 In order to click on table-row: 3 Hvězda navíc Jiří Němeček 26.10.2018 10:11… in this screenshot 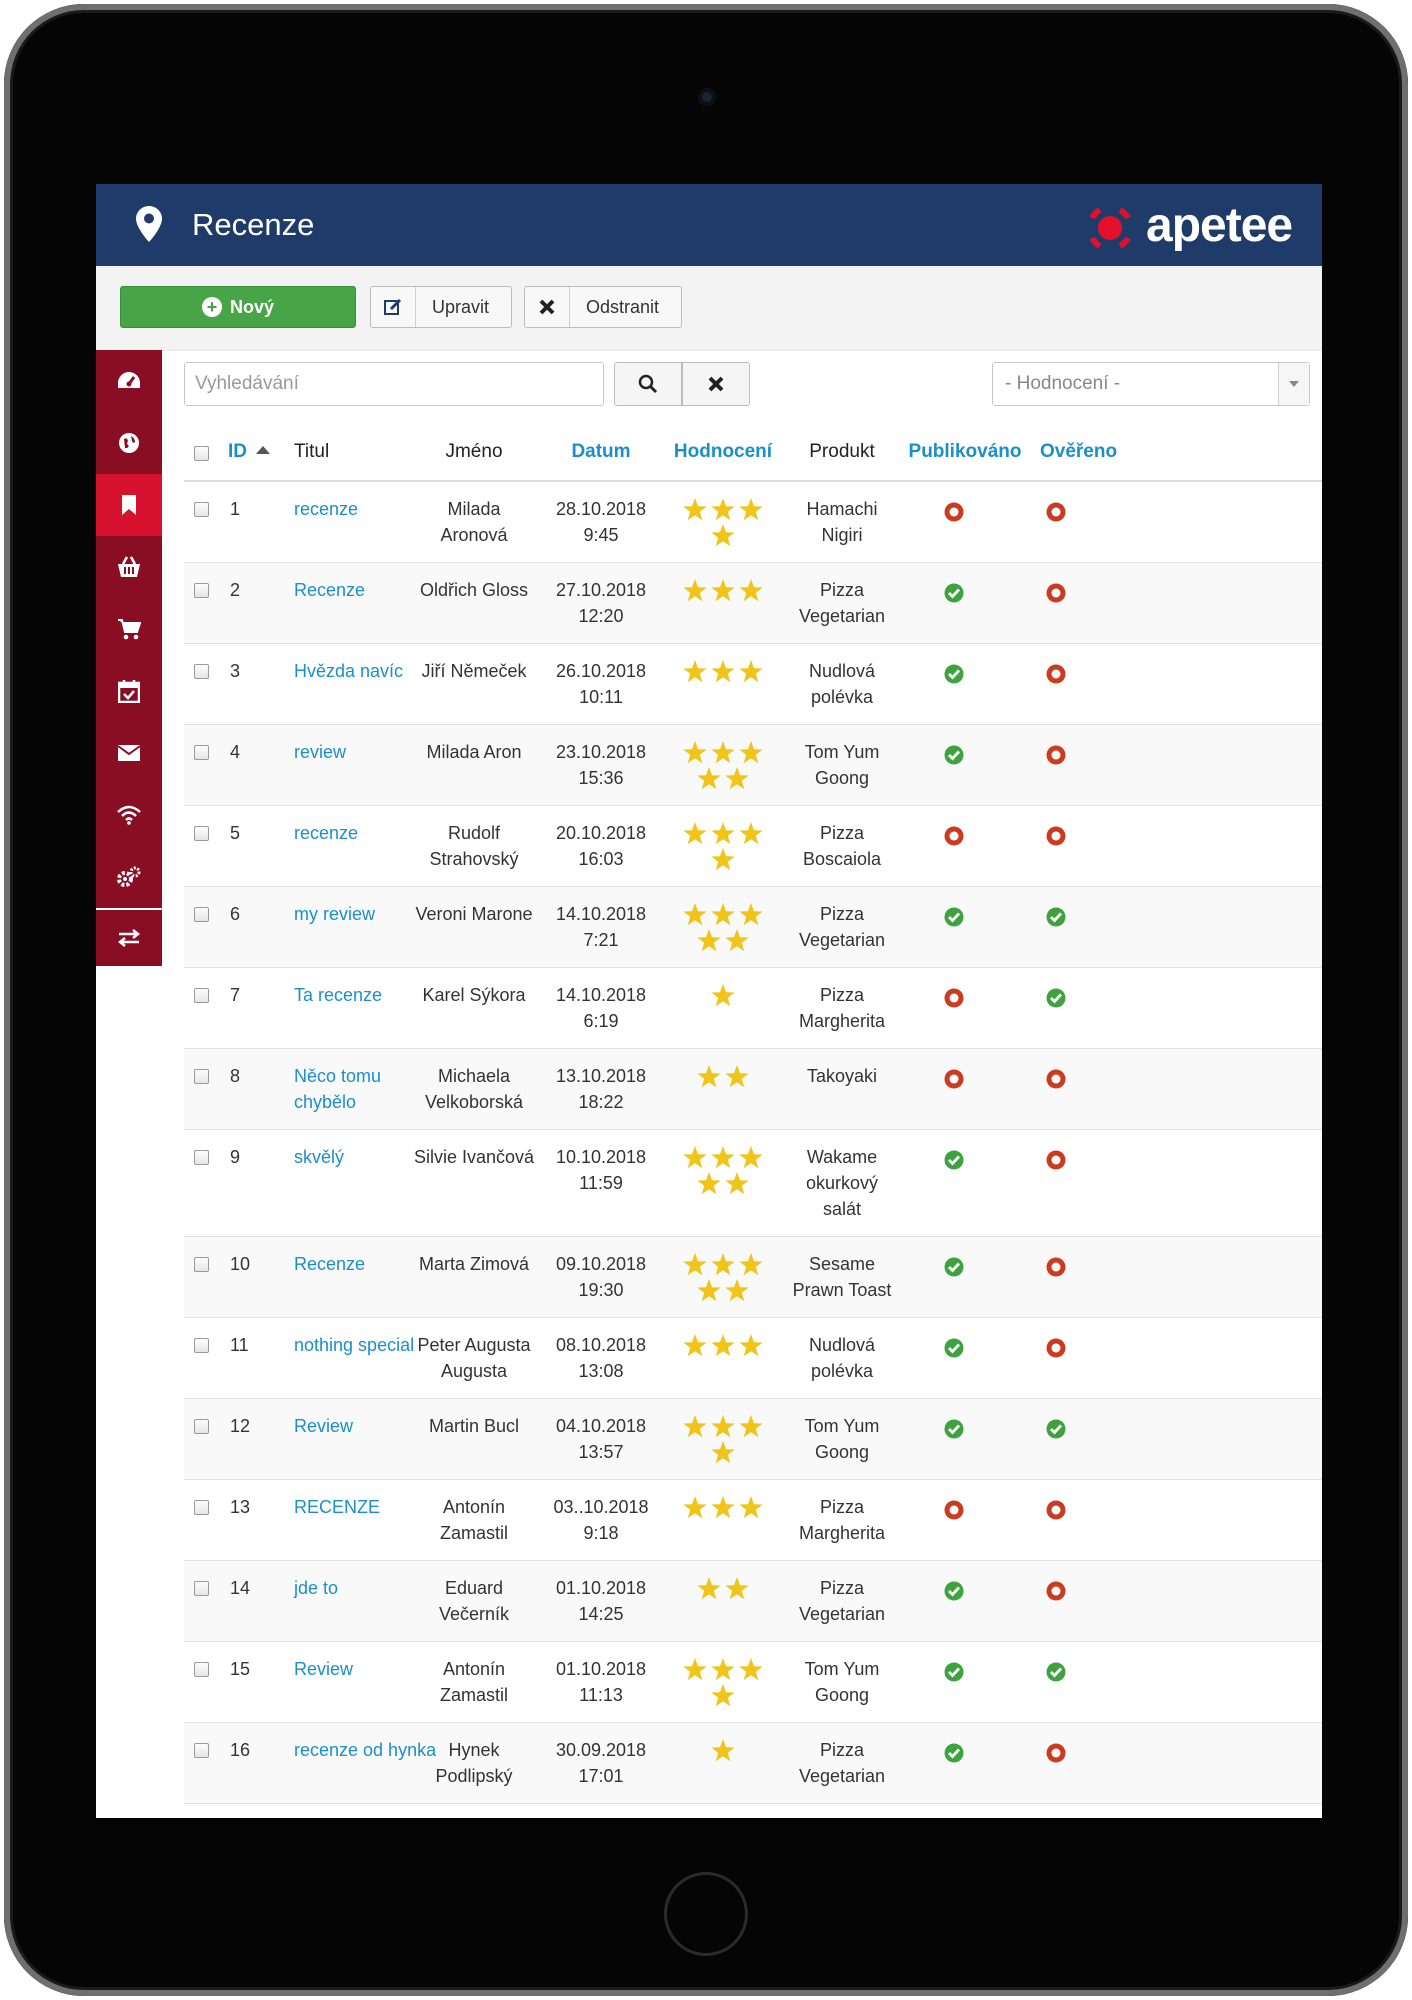, I will do `click(753, 684)`.